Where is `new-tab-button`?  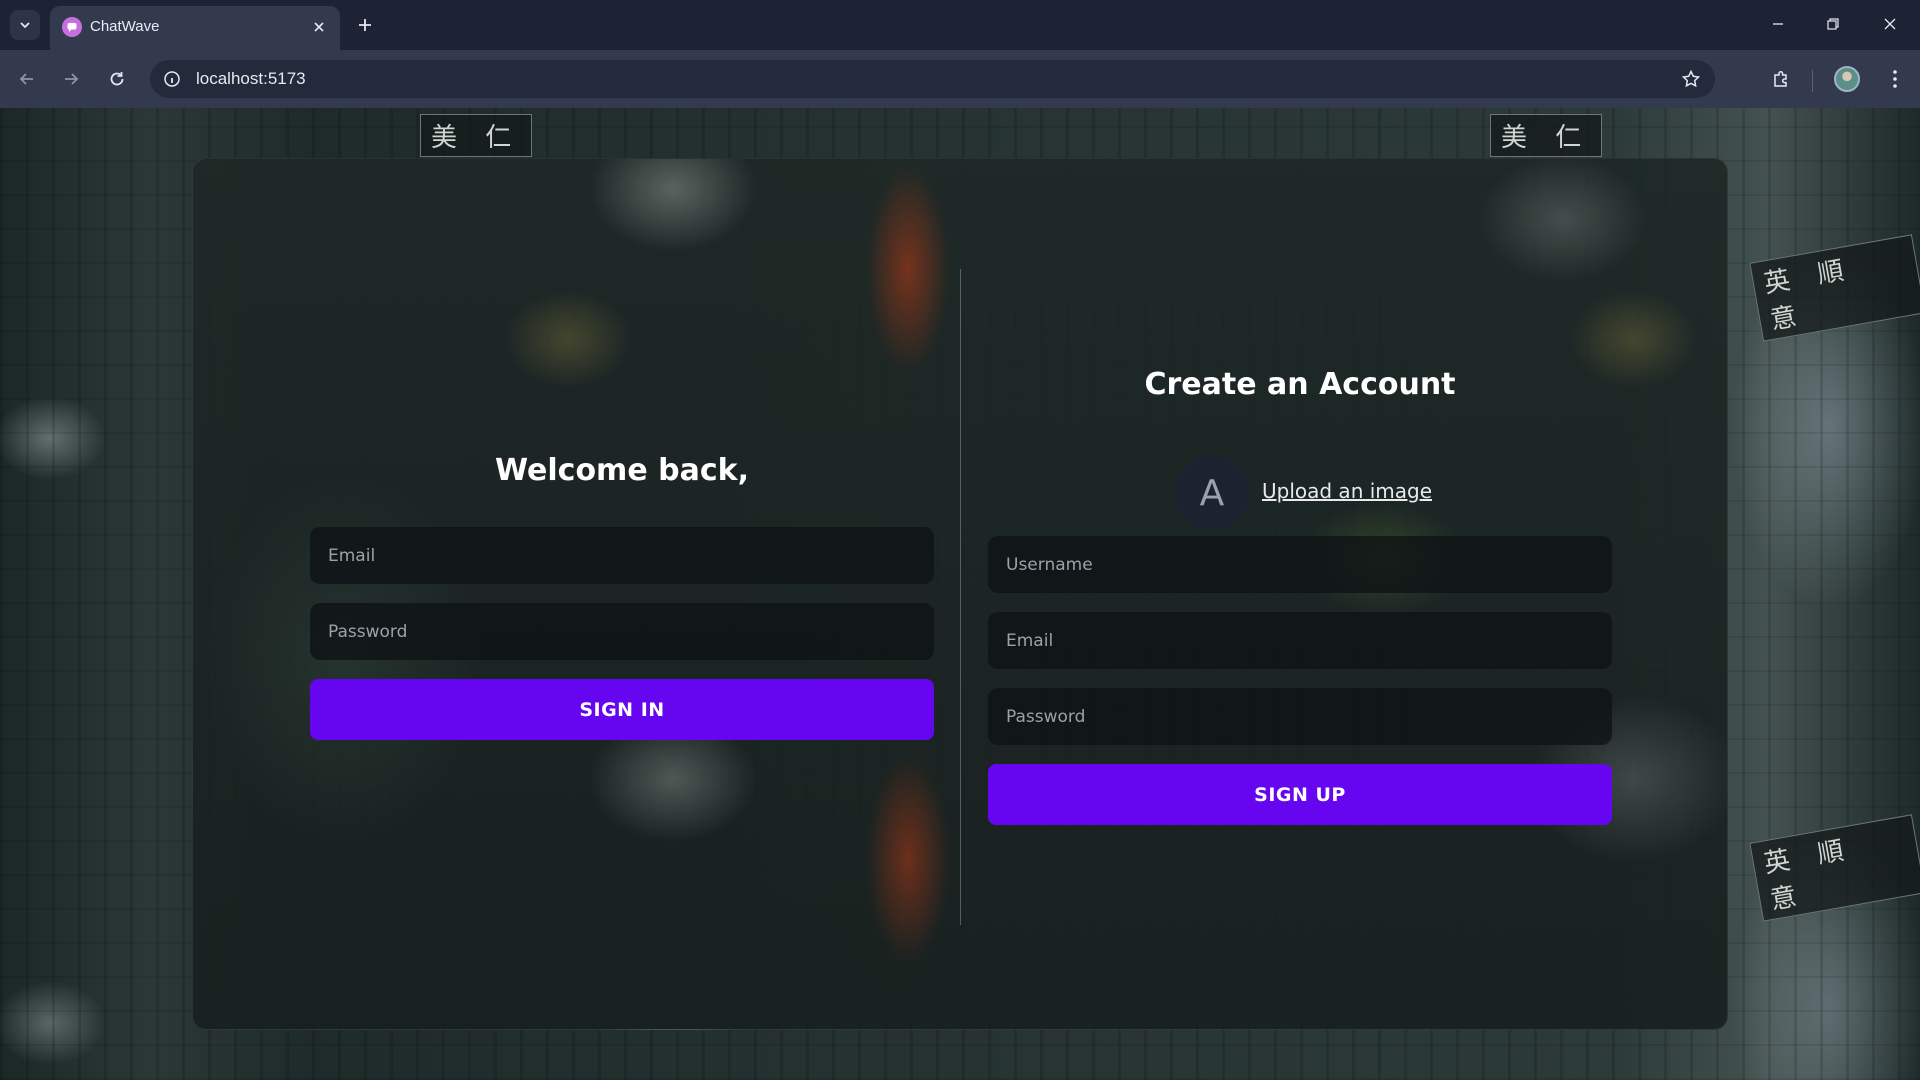 new-tab-button is located at coordinates (365, 25).